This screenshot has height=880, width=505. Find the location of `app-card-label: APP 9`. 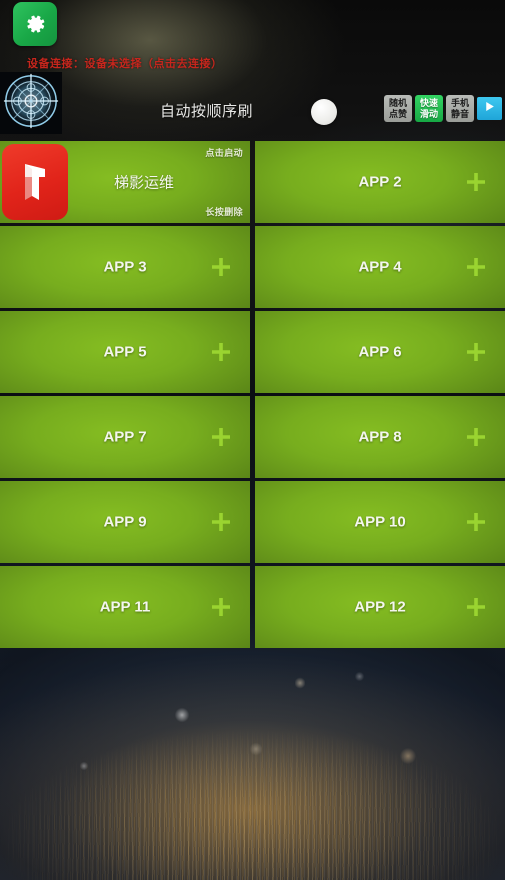

app-card-label: APP 9 is located at coordinates (125, 522).